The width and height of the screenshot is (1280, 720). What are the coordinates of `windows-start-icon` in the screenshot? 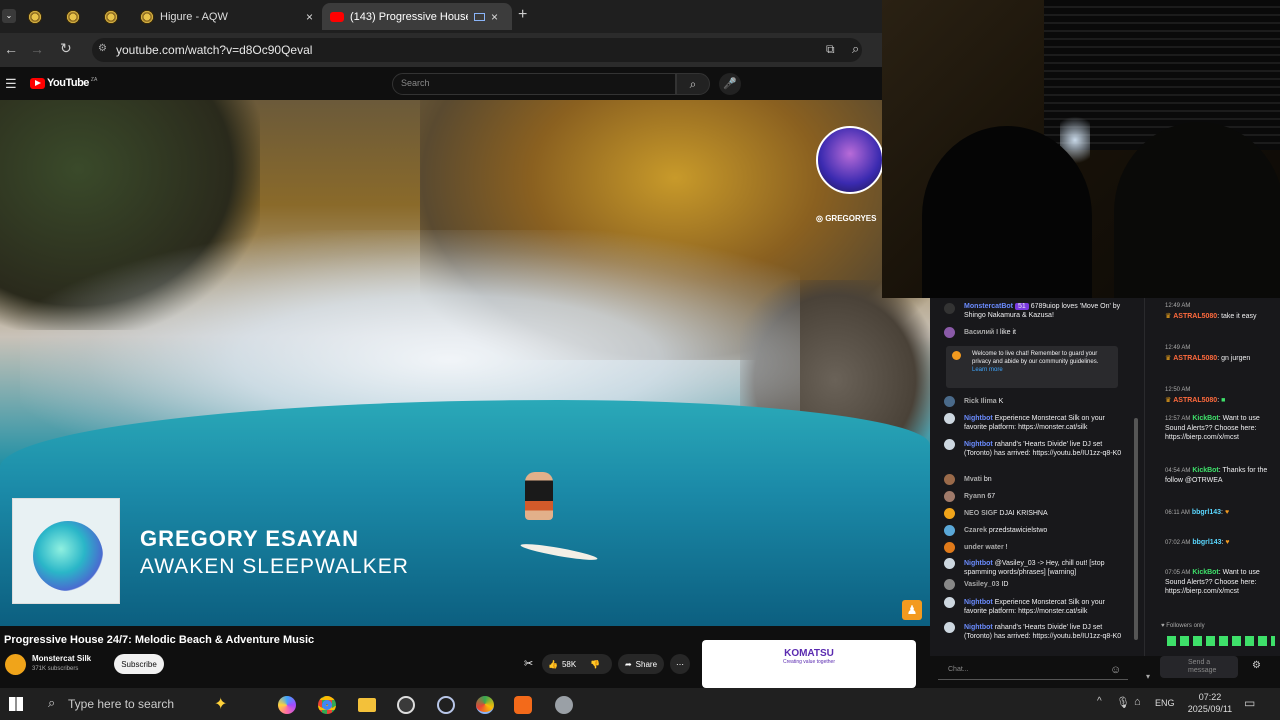 It's located at (16, 704).